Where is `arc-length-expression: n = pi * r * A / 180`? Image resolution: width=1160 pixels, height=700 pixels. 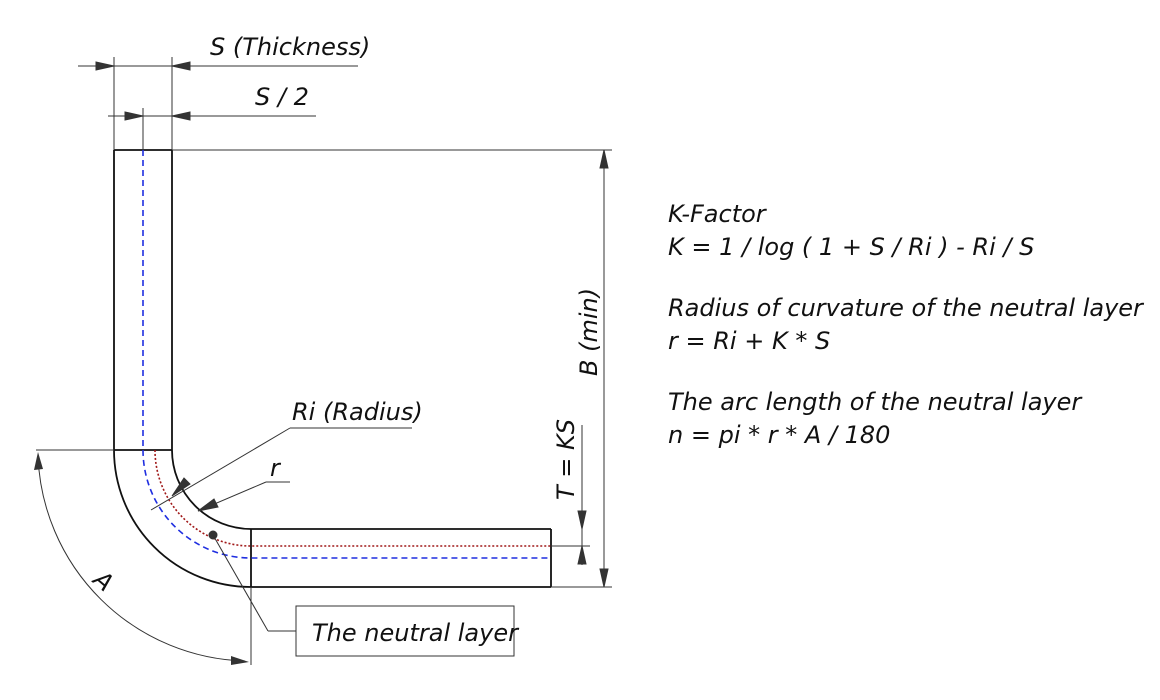
arc-length-expression: n = pi * r * A / 180 is located at coordinates (779, 435).